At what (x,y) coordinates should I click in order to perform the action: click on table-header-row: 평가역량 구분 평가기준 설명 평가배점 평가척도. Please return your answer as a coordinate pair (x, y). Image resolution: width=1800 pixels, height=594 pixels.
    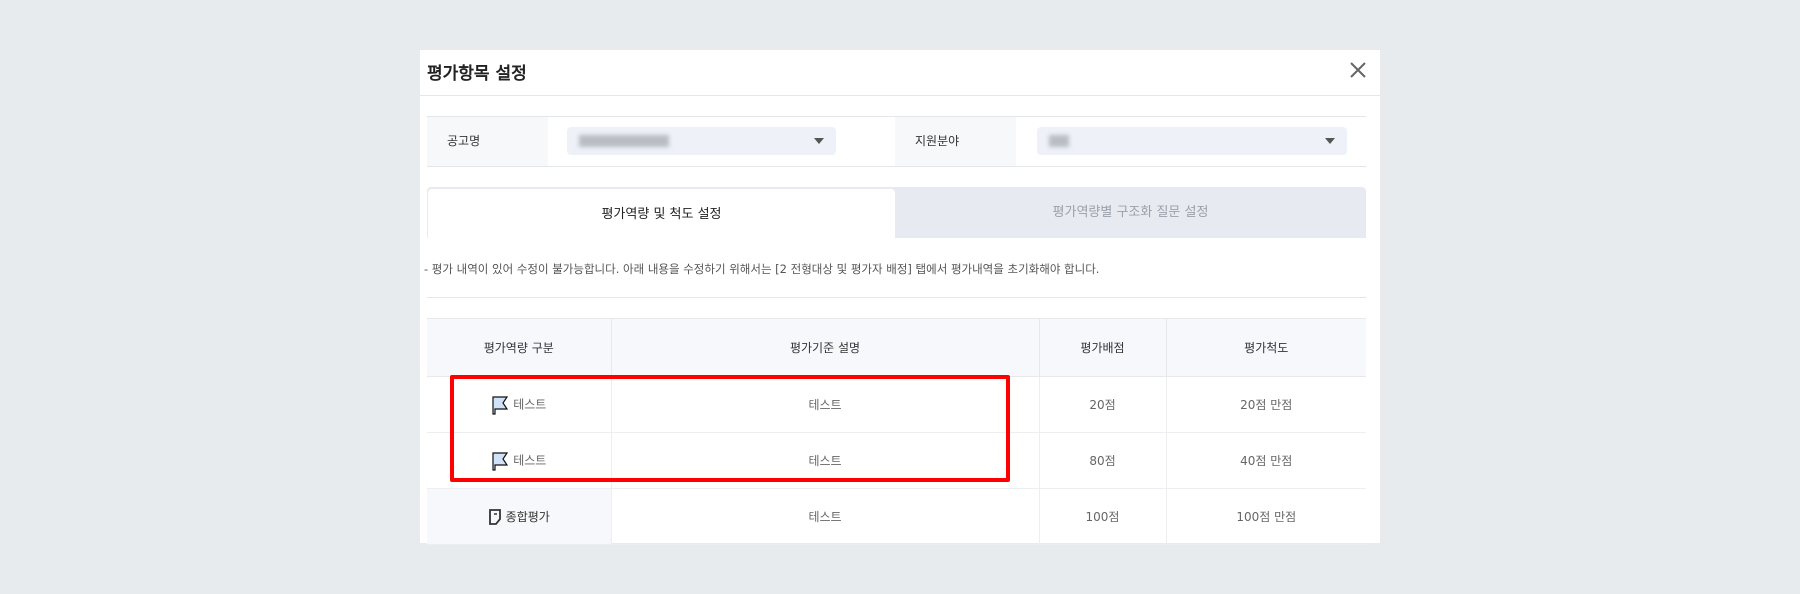
    Looking at the image, I should click on (896, 347).